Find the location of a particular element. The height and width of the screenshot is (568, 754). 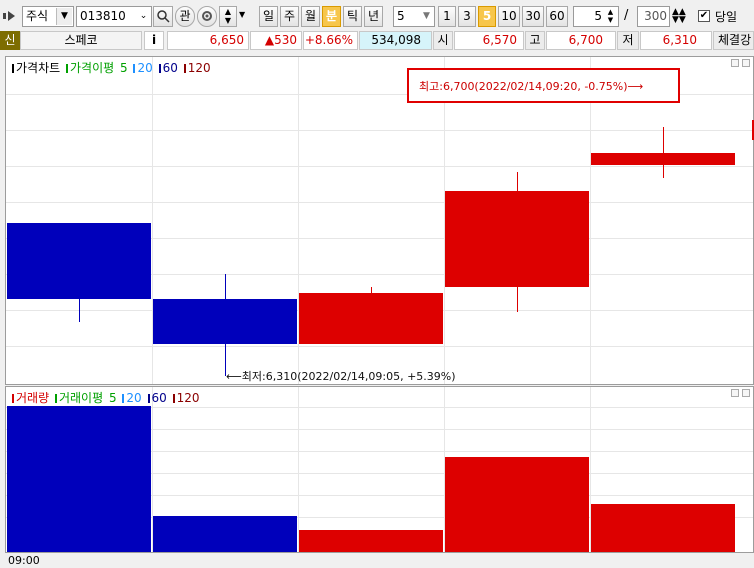

x-axis-first-label: 09:00 is located at coordinates (24, 560).